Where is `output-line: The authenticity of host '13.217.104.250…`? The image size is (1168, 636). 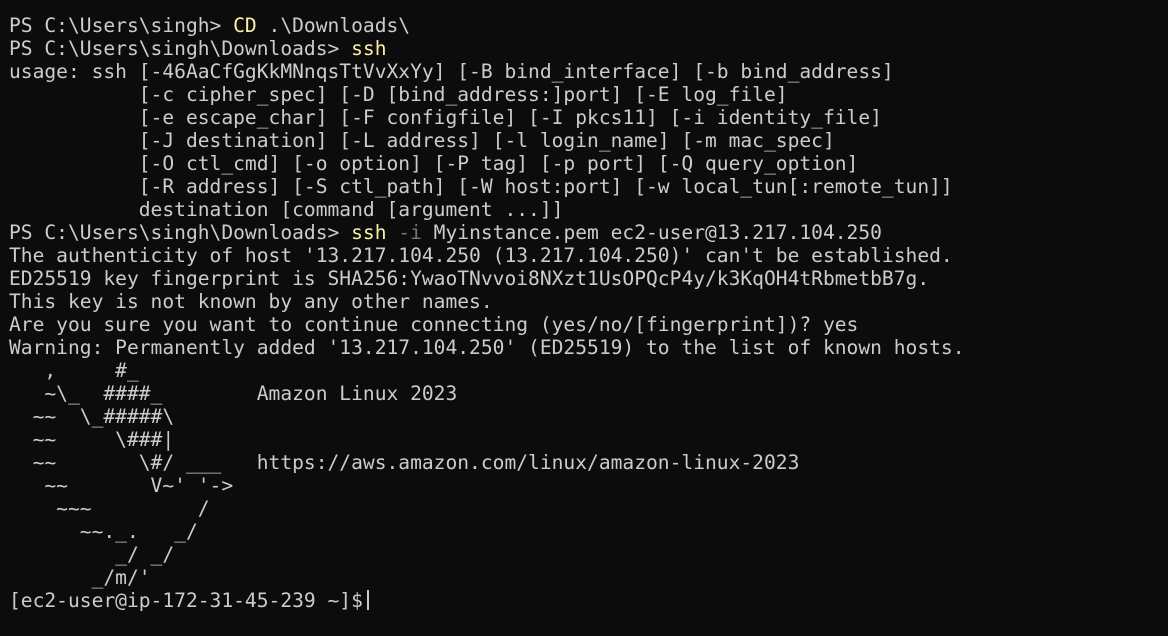 output-line: The authenticity of host '13.217.104.250… is located at coordinates (481, 255).